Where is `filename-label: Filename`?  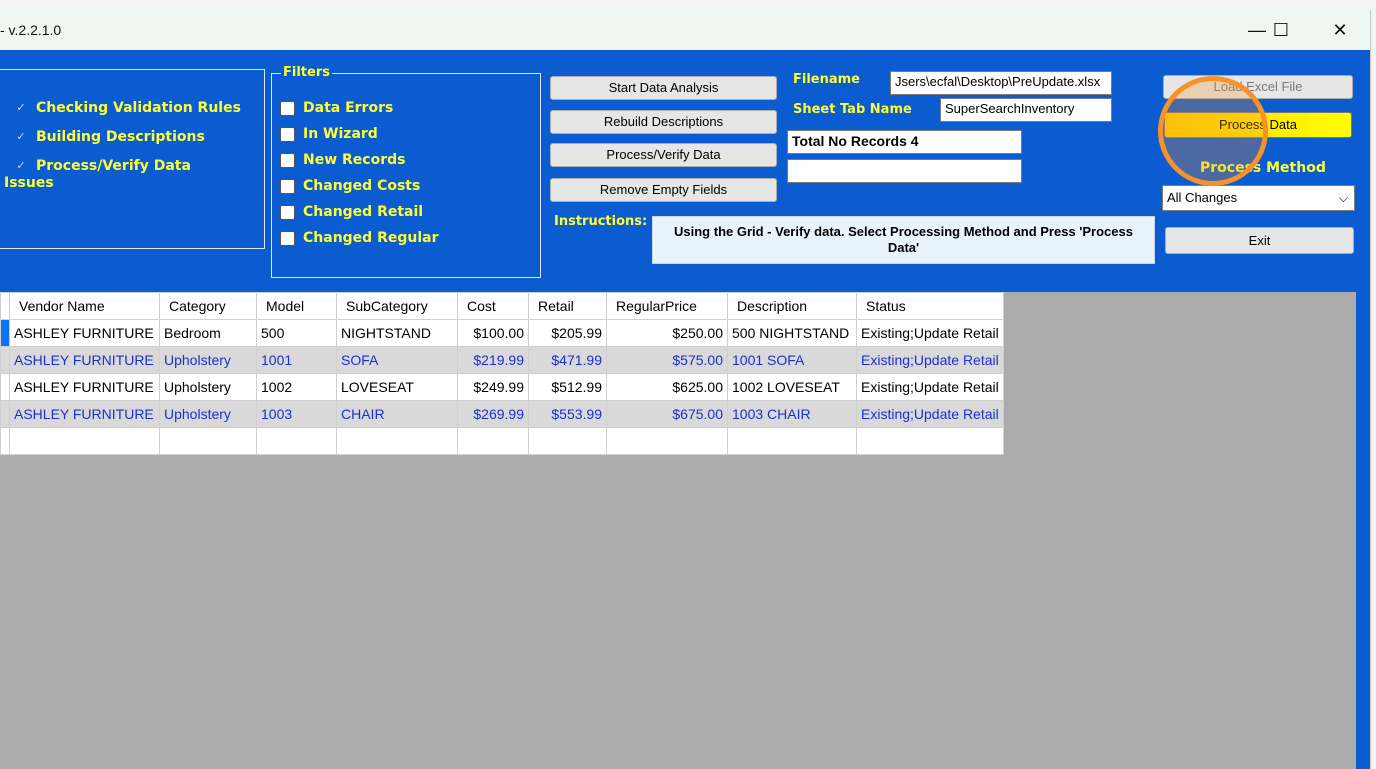 filename-label: Filename is located at coordinates (826, 79).